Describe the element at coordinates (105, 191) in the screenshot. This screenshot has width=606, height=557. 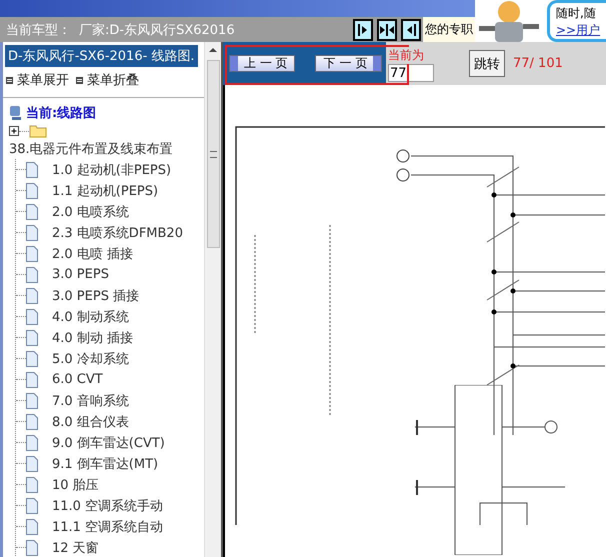
I see `tree-item: 1.1 起动机(PEPS)` at that location.